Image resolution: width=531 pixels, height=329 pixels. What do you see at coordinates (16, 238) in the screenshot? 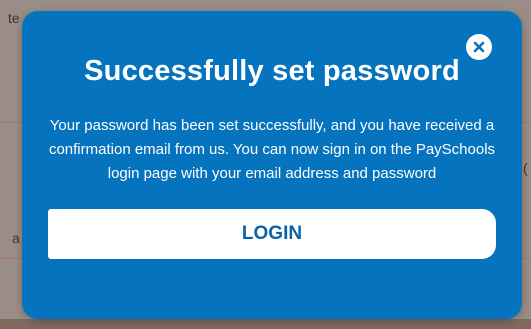
I see `background-text-fragment: a` at bounding box center [16, 238].